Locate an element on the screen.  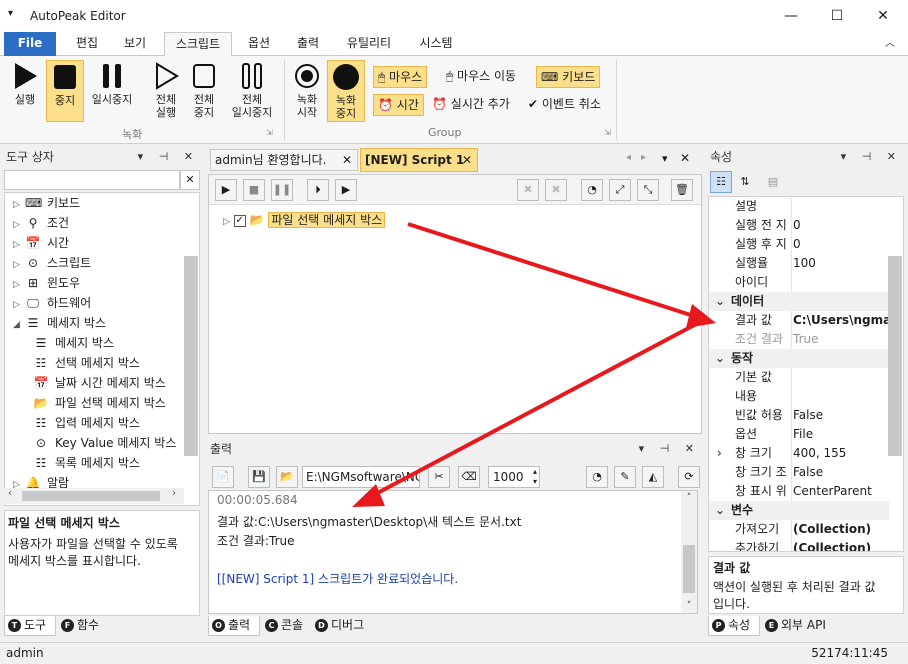
node-checkbox: ✓ is located at coordinates (239, 220).